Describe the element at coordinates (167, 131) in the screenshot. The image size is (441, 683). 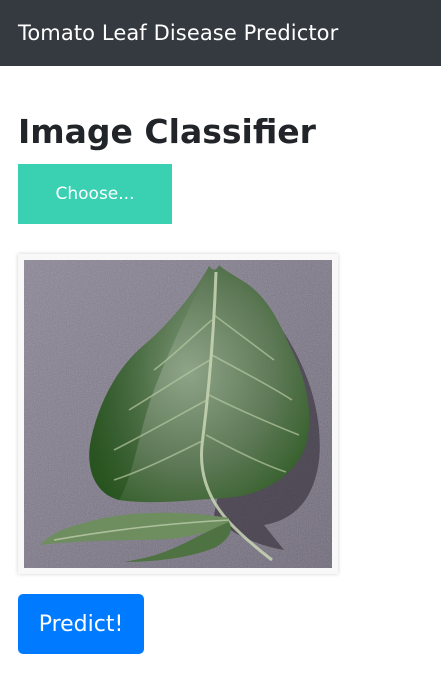
I see `page-title: Image Classifier` at that location.